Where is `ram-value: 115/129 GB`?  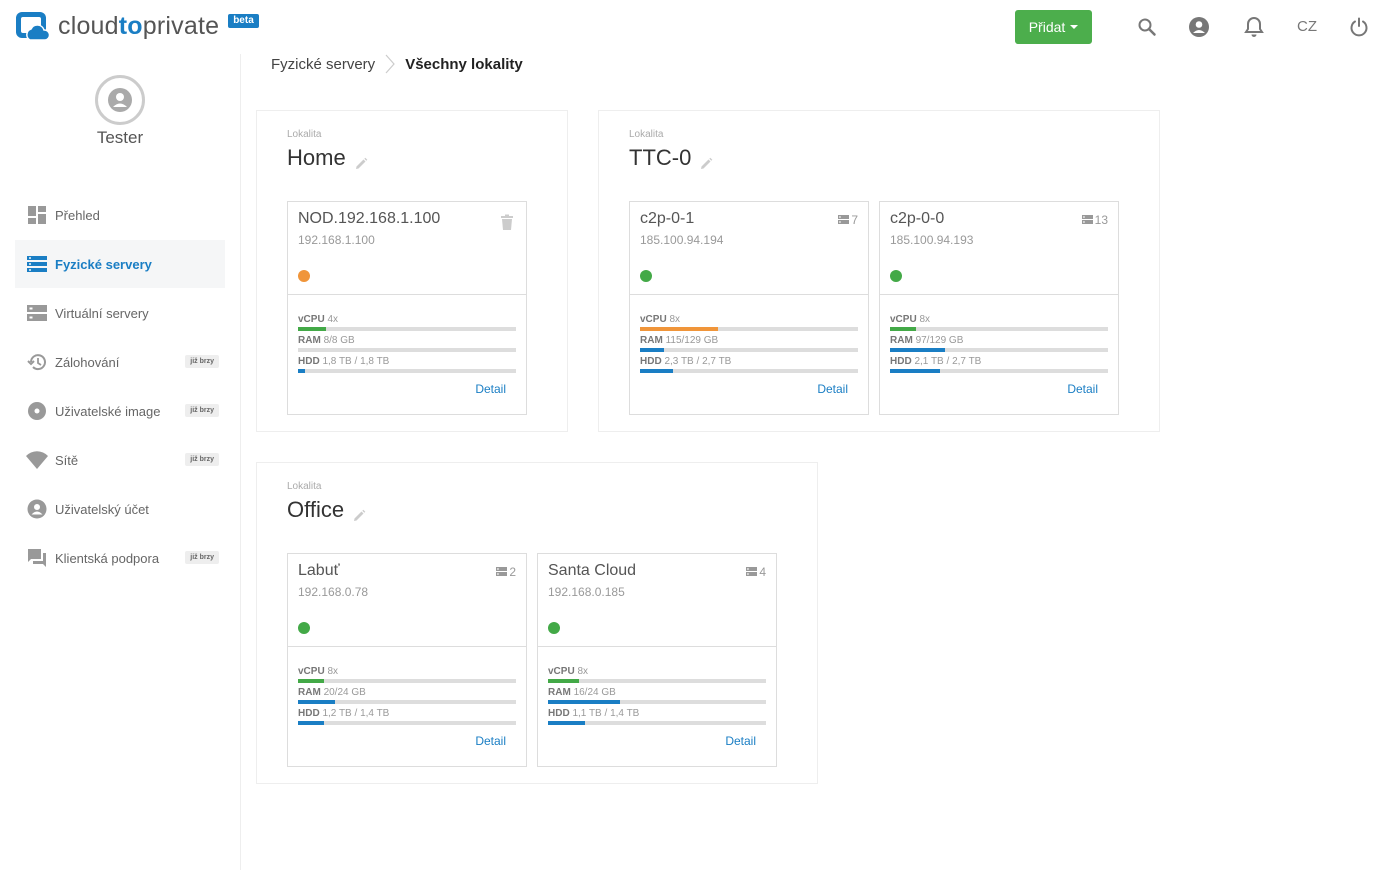 ram-value: 115/129 GB is located at coordinates (692, 340).